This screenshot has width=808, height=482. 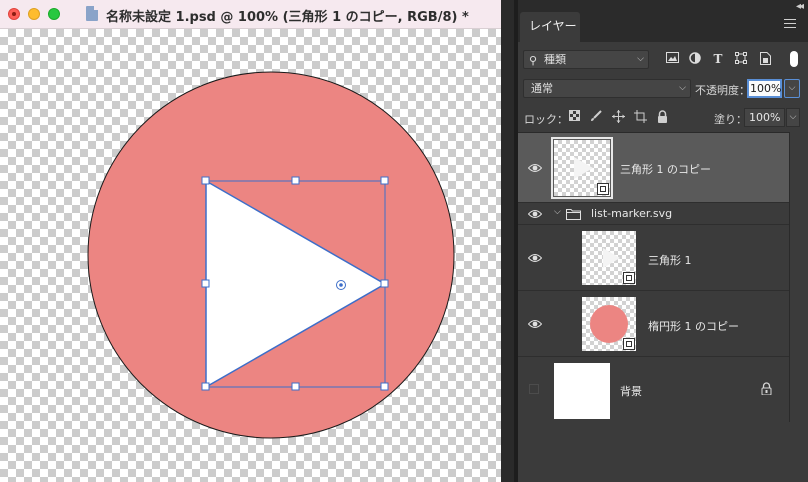 What do you see at coordinates (14, 14) in the screenshot?
I see `close-window-button` at bounding box center [14, 14].